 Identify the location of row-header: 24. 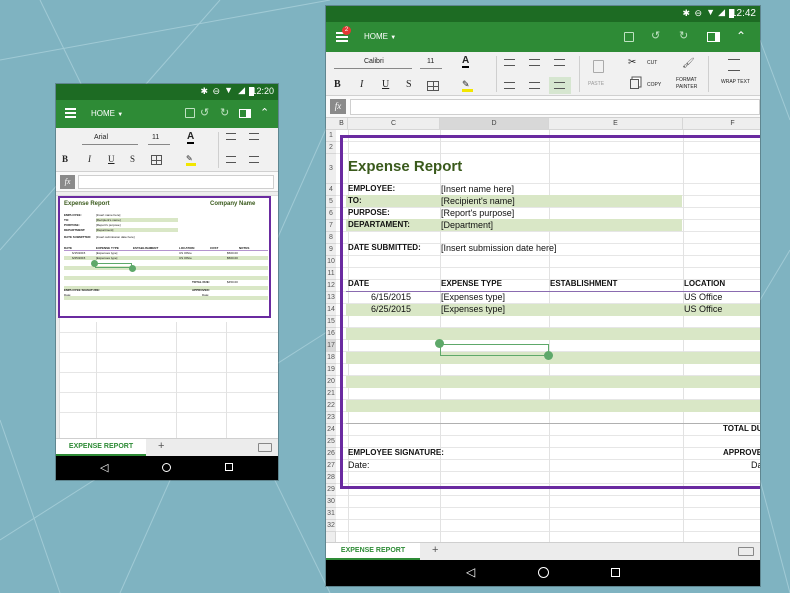
(331, 430).